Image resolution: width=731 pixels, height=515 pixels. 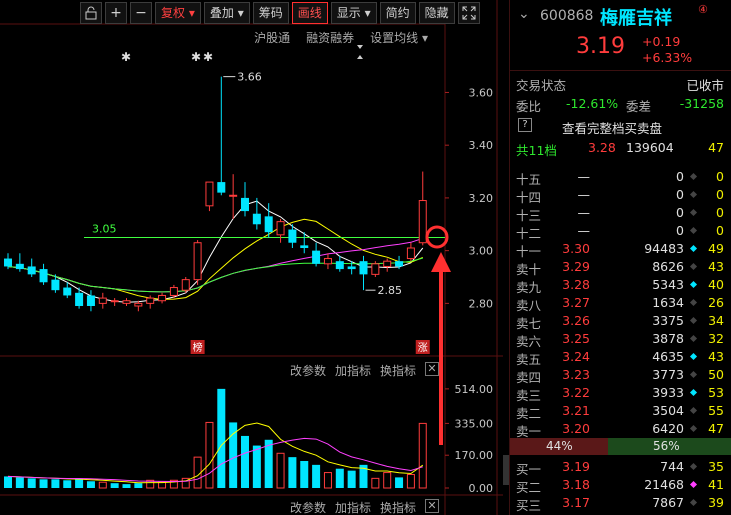 What do you see at coordinates (198, 347) in the screenshot?
I see `bang-tag: 榜` at bounding box center [198, 347].